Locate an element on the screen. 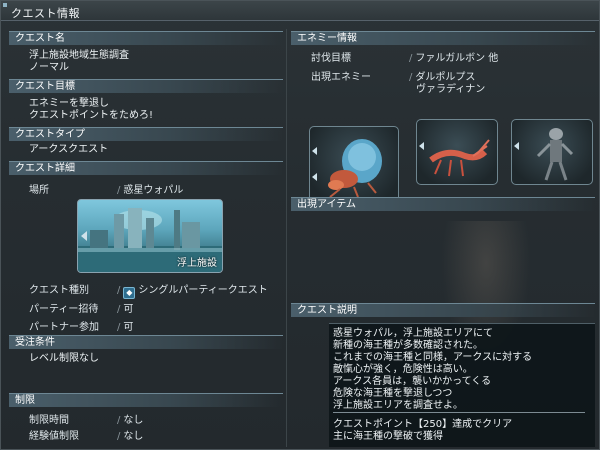  quest-goal-line-2: クエストポイントをためろ! is located at coordinates (91, 115).